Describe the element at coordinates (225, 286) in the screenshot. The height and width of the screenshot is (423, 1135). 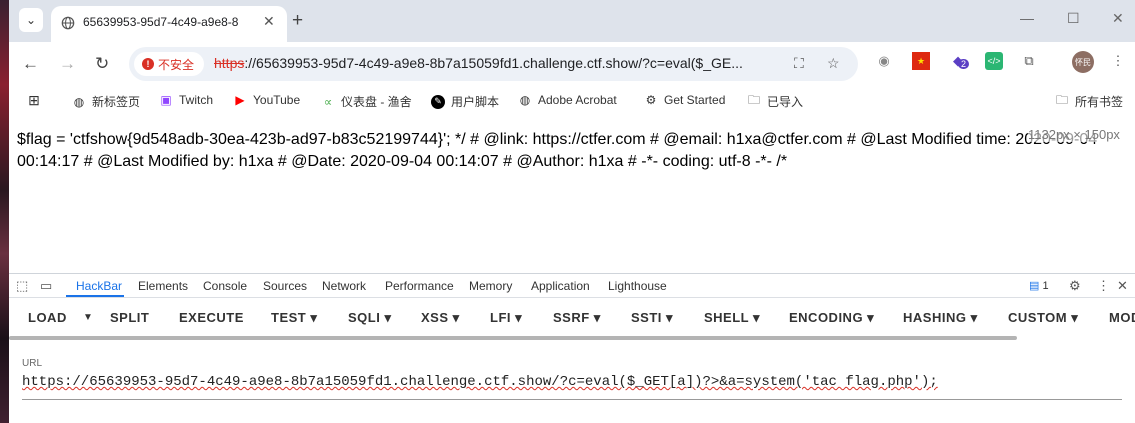
I see `tab-console: Console` at that location.